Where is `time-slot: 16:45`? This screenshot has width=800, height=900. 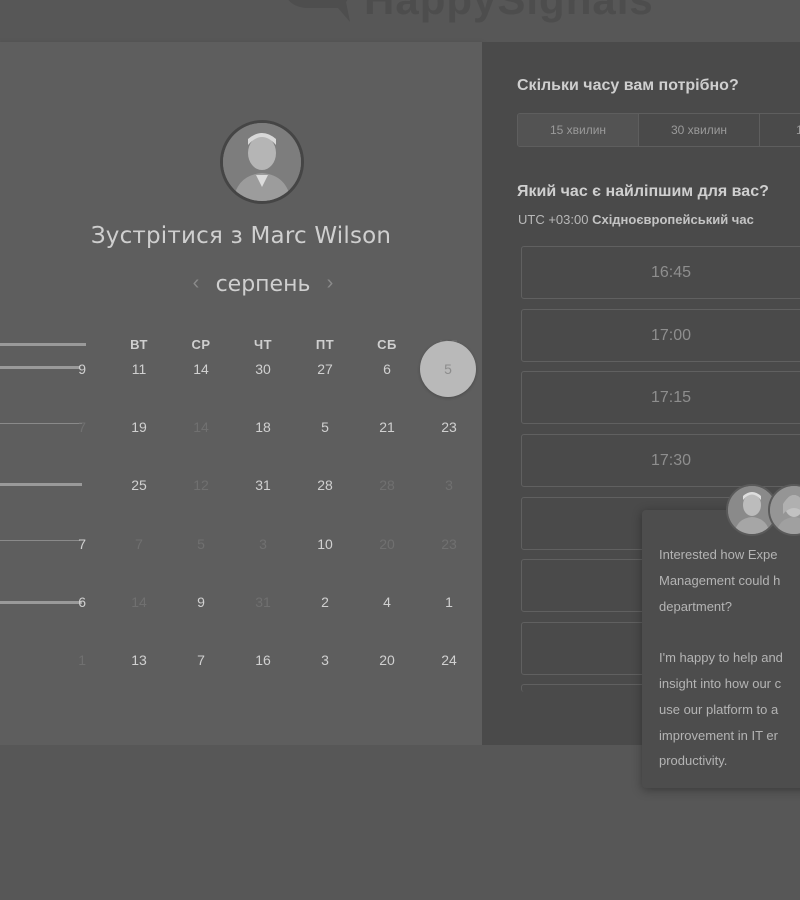
time-slot: 16:45 is located at coordinates (660, 272).